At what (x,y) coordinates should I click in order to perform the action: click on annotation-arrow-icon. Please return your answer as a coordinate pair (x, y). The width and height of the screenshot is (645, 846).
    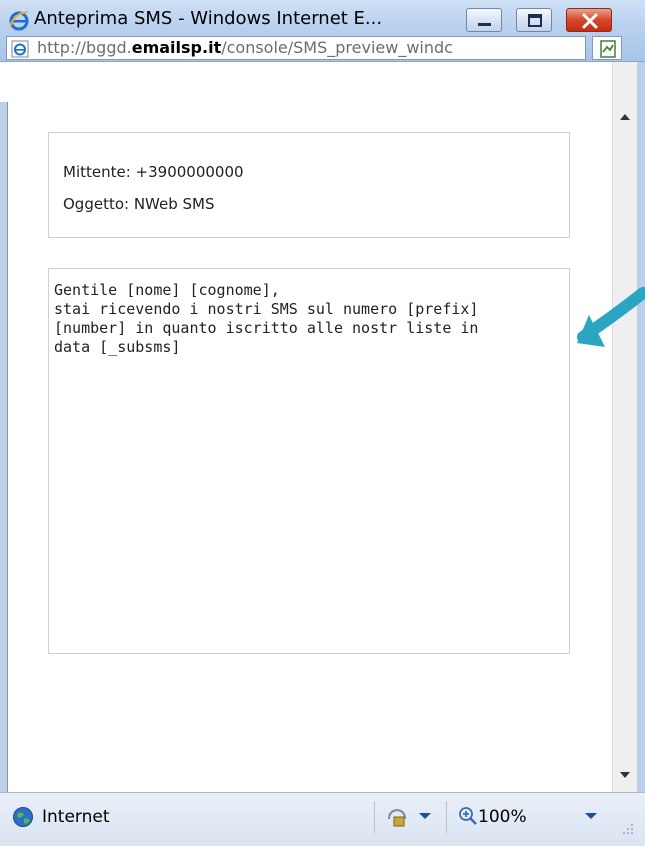
    Looking at the image, I should click on (611, 317).